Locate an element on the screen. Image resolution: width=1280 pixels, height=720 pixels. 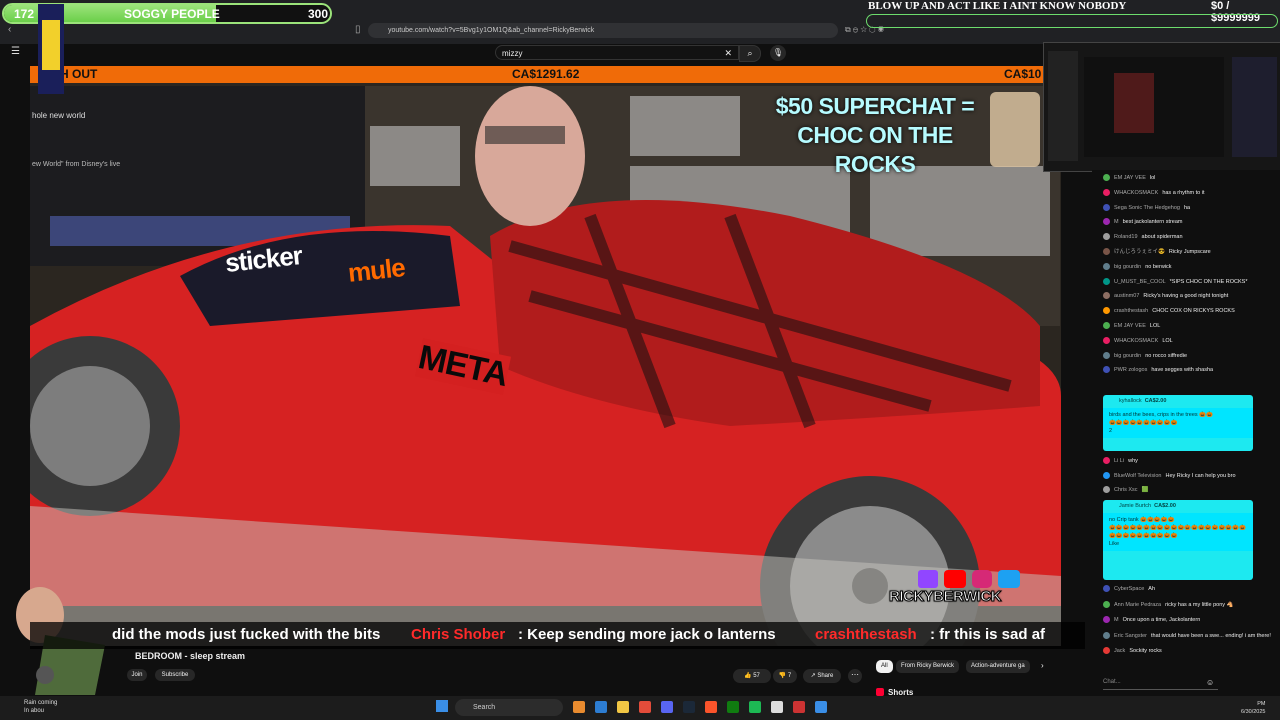
chat-message: M Once upon a time, Jackolantern is located at coordinates (1151, 620).